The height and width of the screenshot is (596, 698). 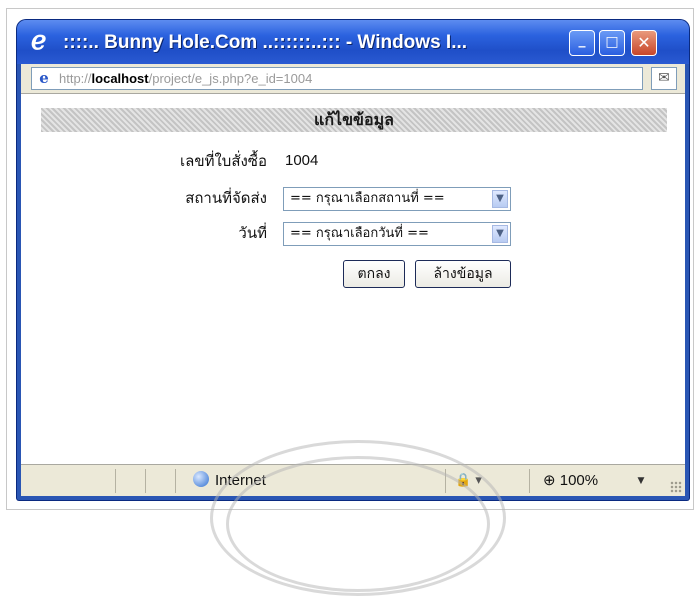 I want to click on order-number-value: 1004, so click(x=302, y=160).